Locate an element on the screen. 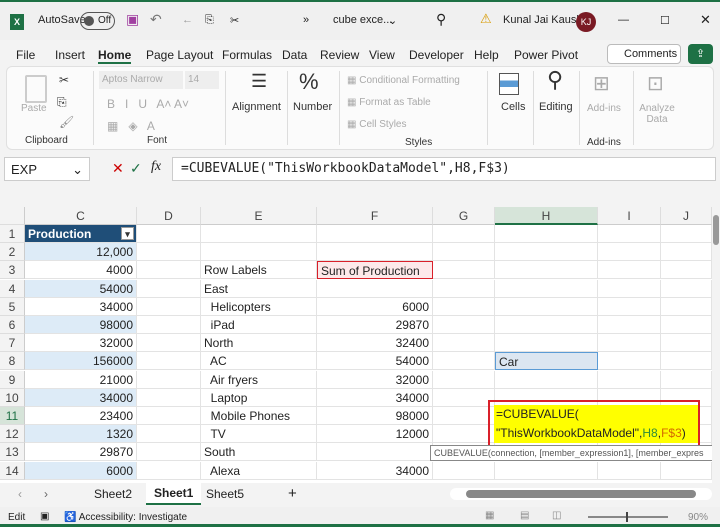  cut-icon: ✂ is located at coordinates (64, 80).